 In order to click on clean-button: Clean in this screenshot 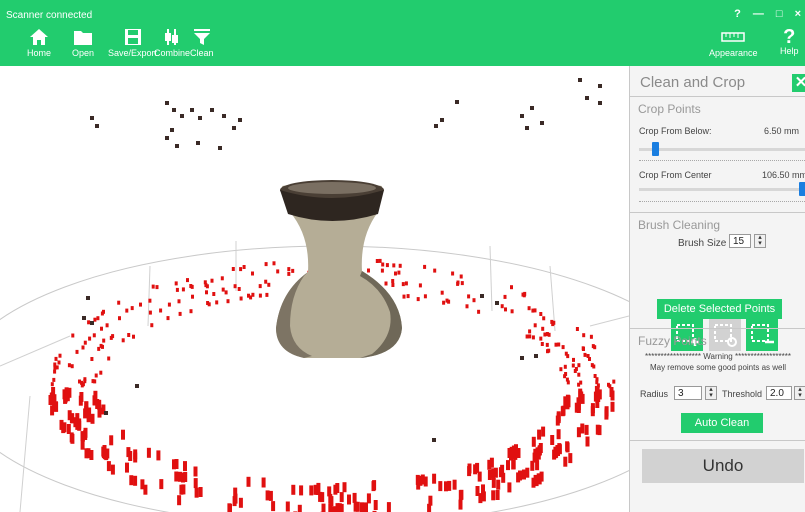, I will do `click(202, 43)`.